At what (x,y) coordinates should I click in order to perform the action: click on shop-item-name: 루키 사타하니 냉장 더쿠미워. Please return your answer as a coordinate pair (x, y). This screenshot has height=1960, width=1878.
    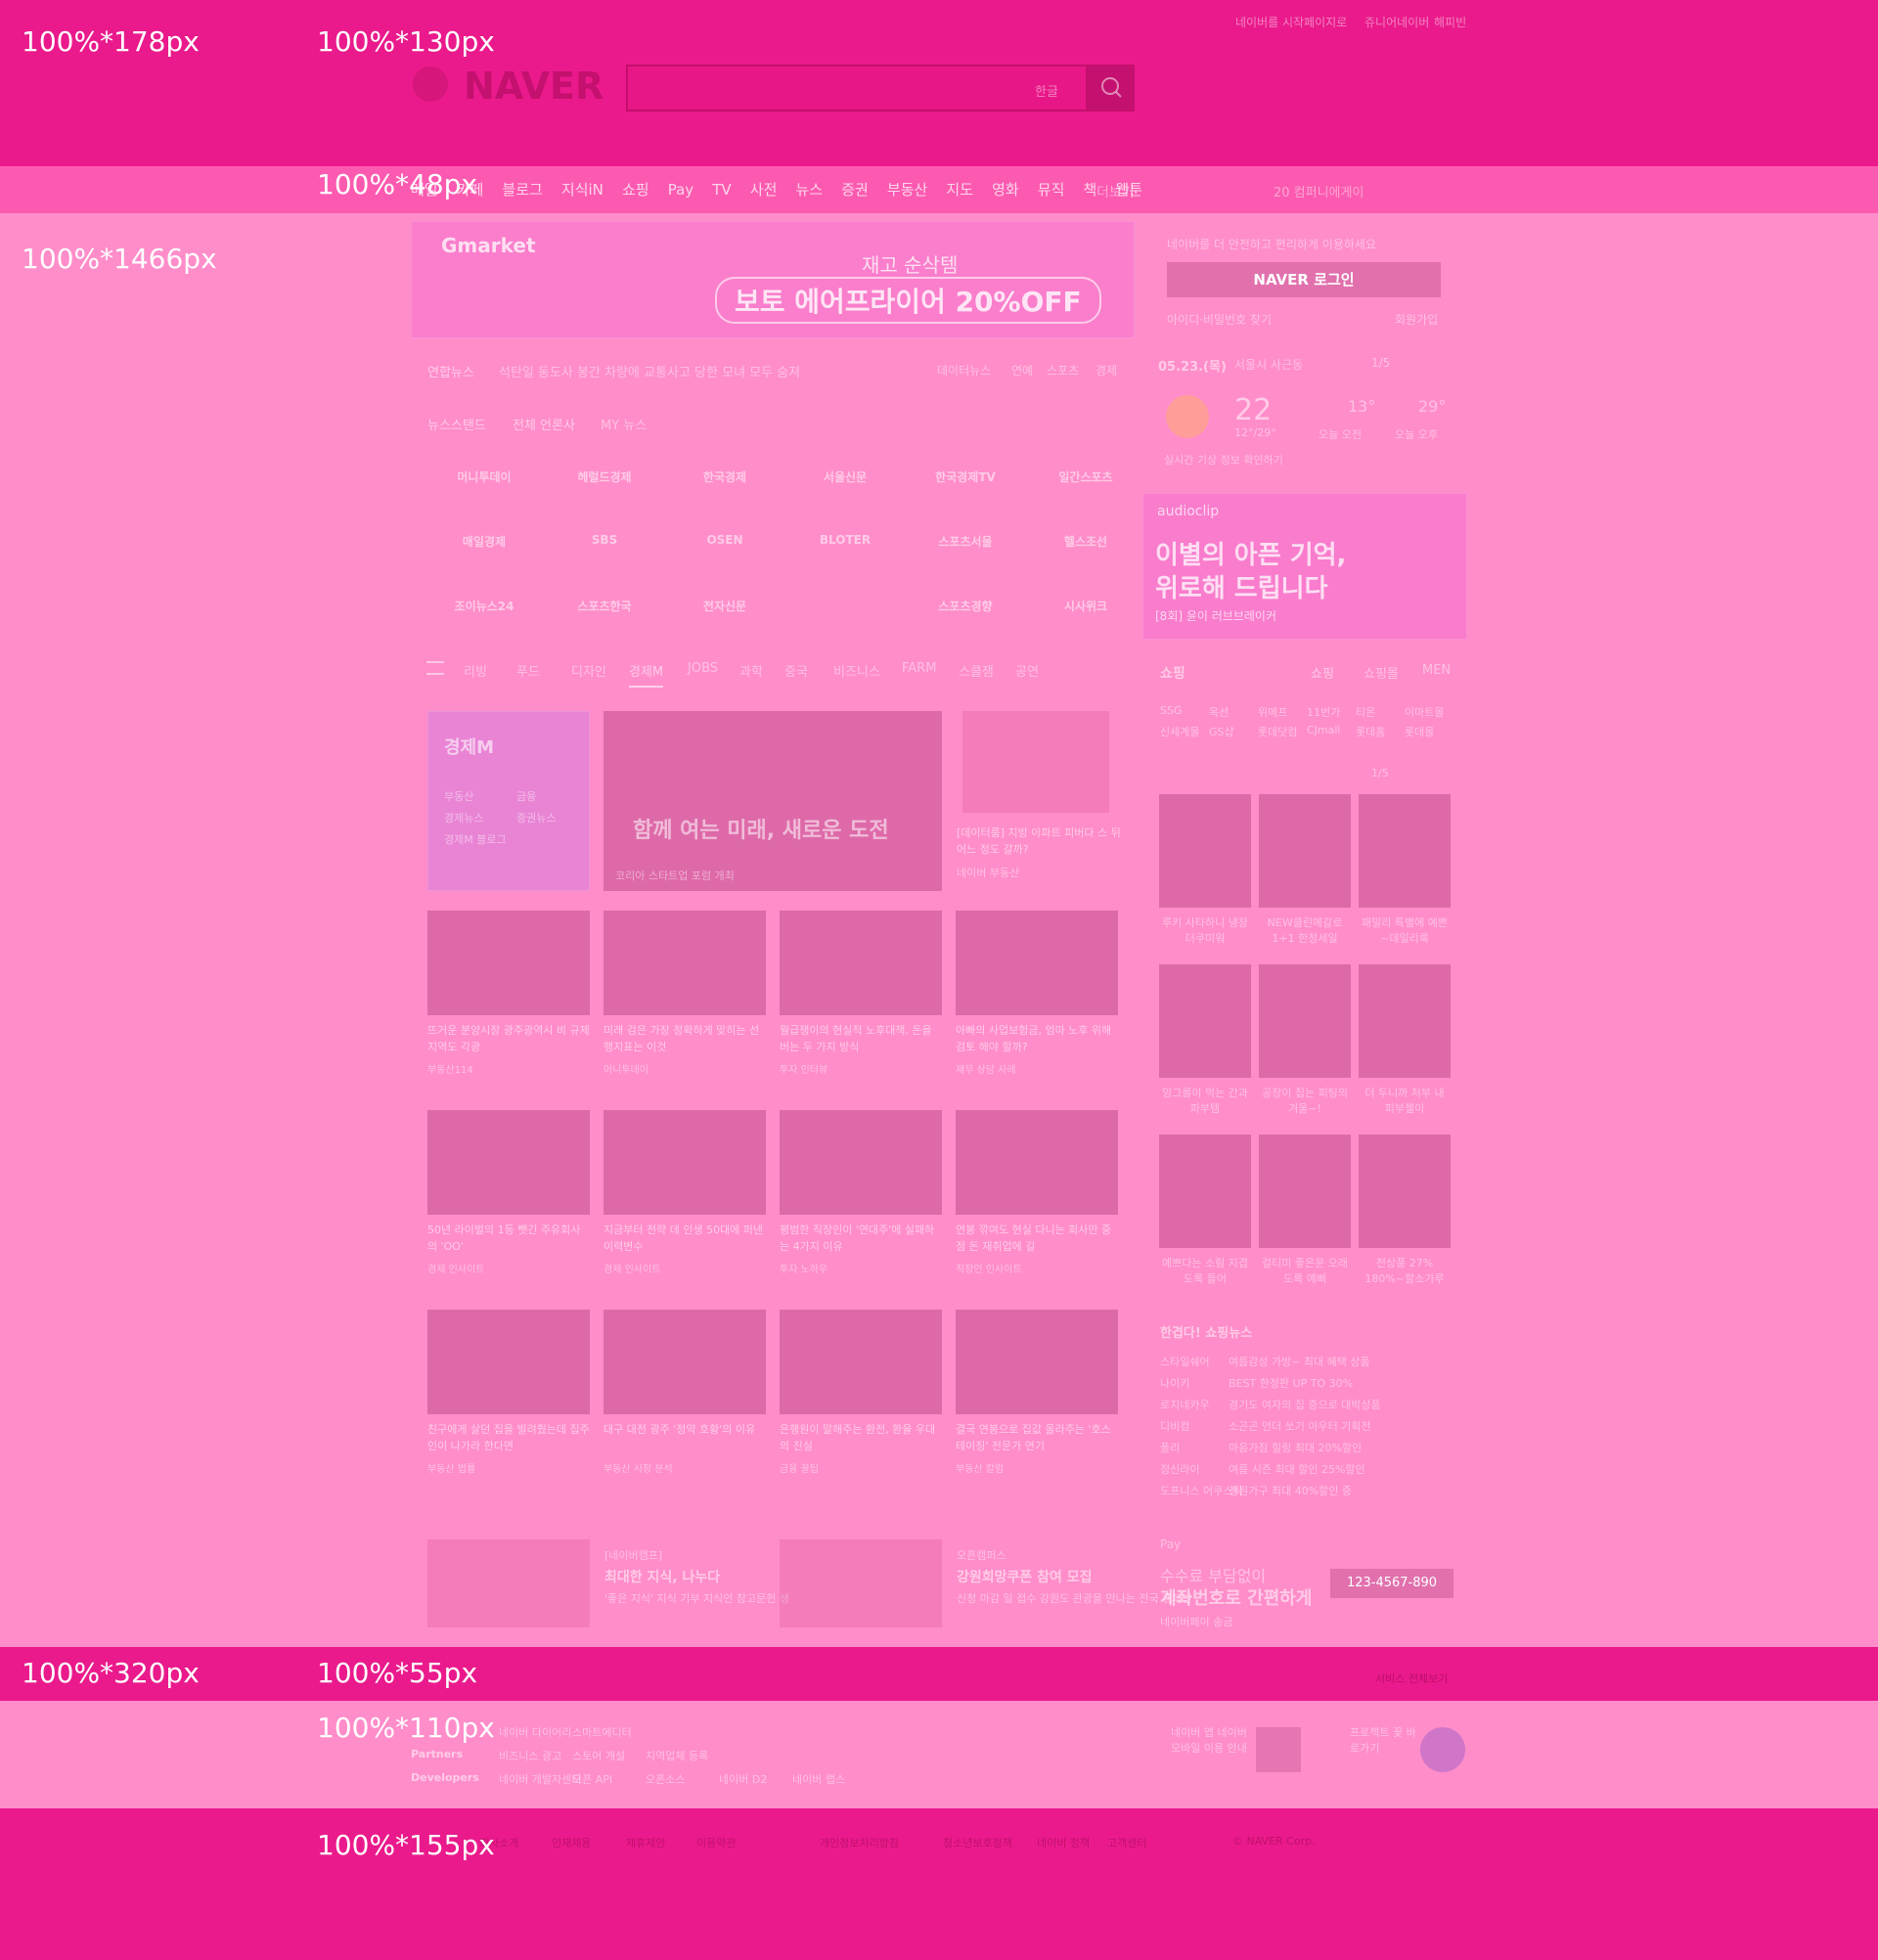
    Looking at the image, I should click on (1205, 931).